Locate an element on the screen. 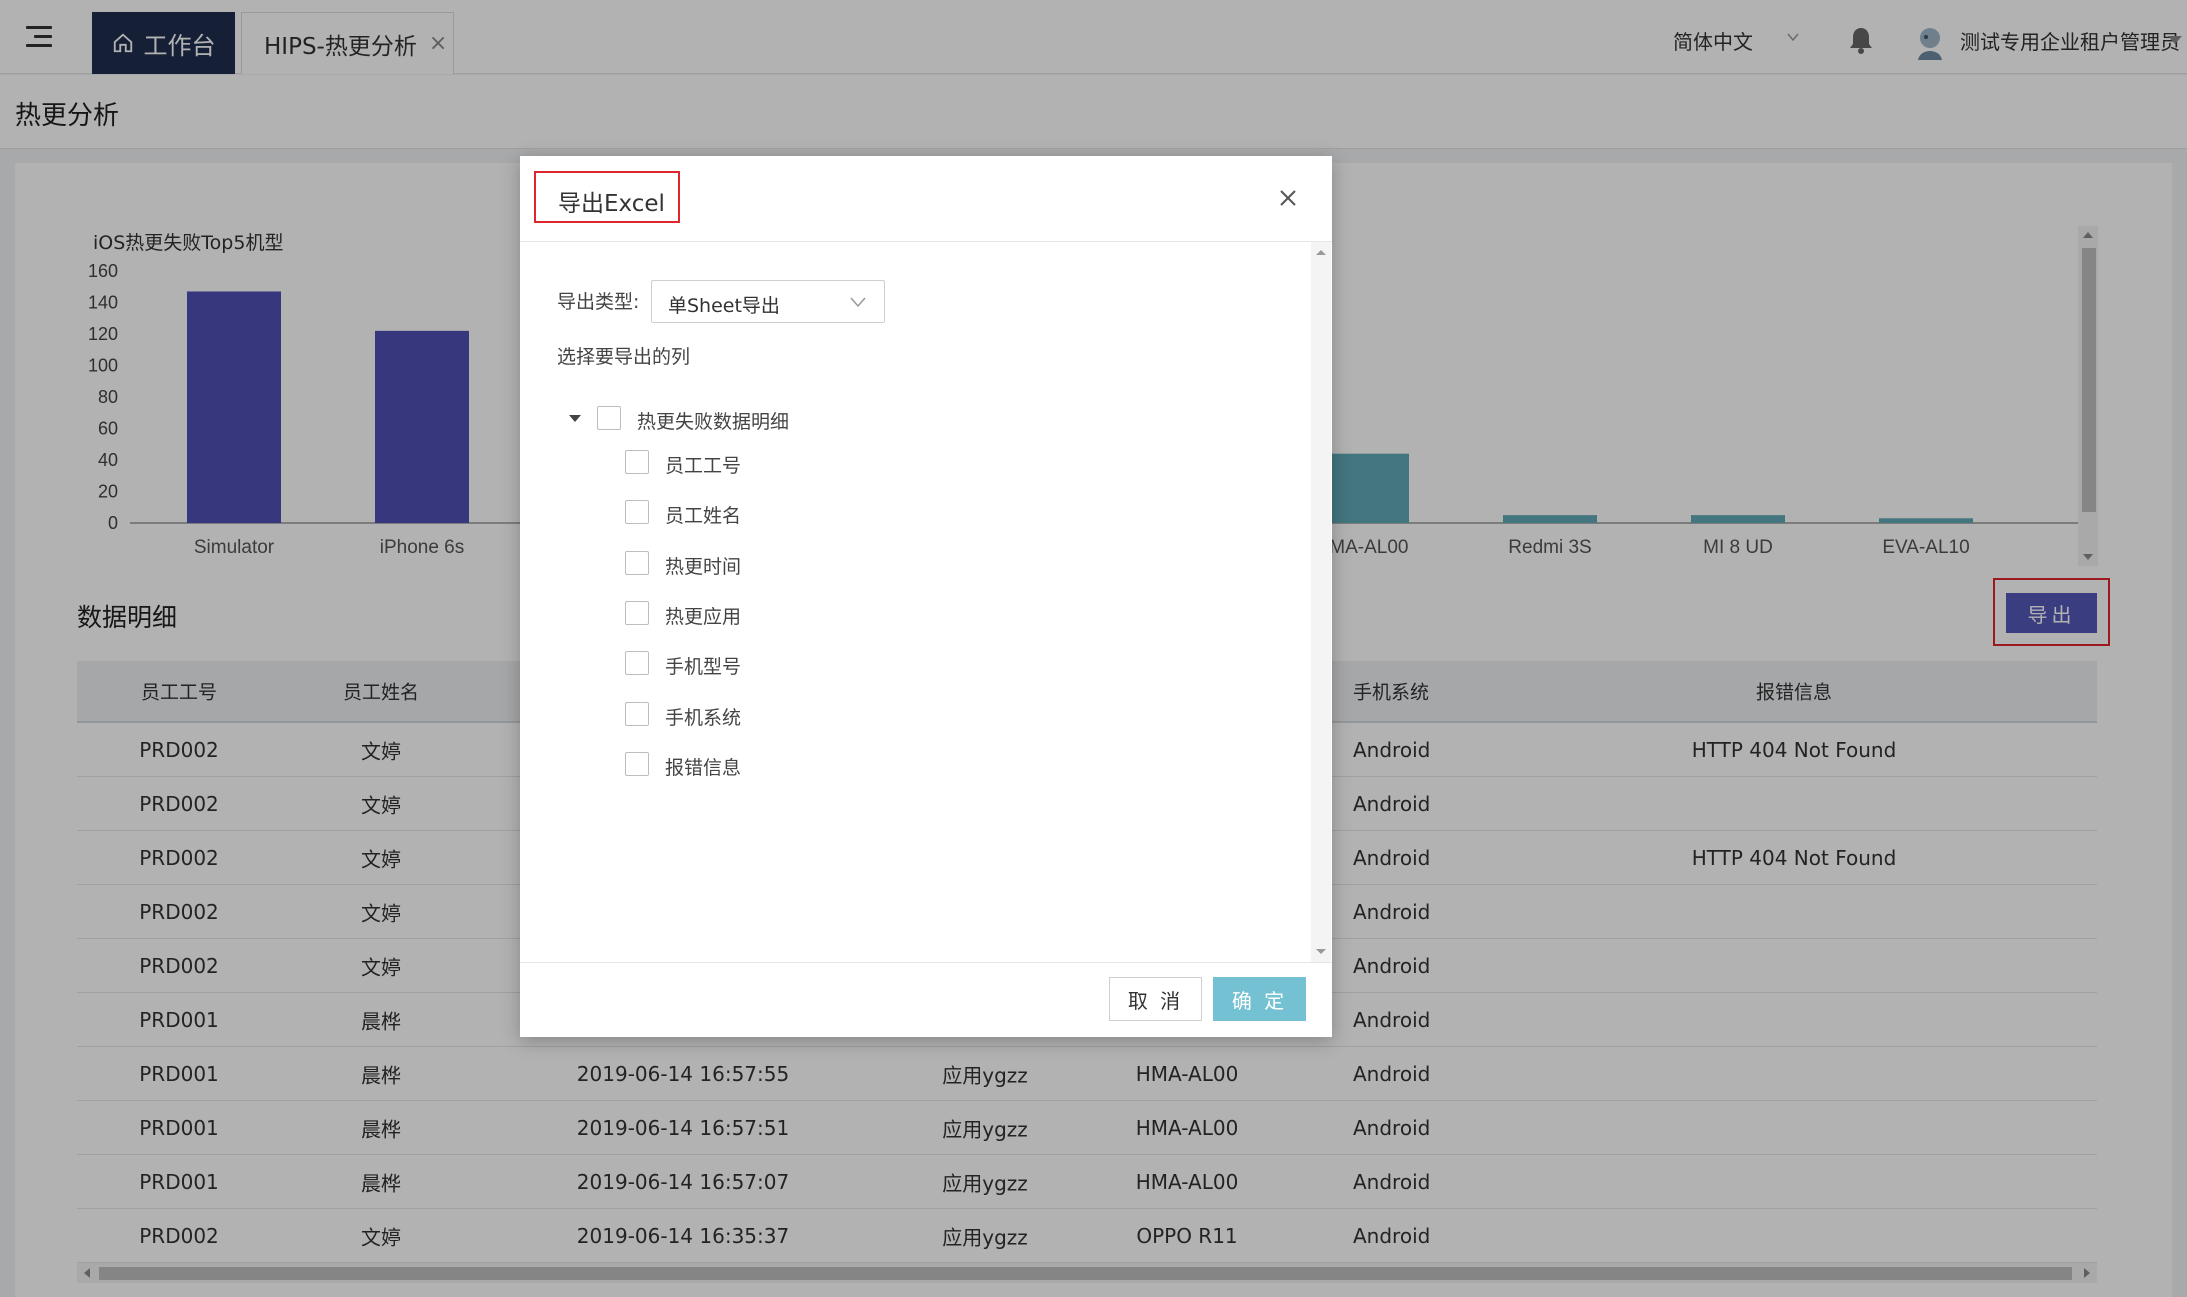 The image size is (2187, 1297). column-option-label: 热更应用 is located at coordinates (703, 616).